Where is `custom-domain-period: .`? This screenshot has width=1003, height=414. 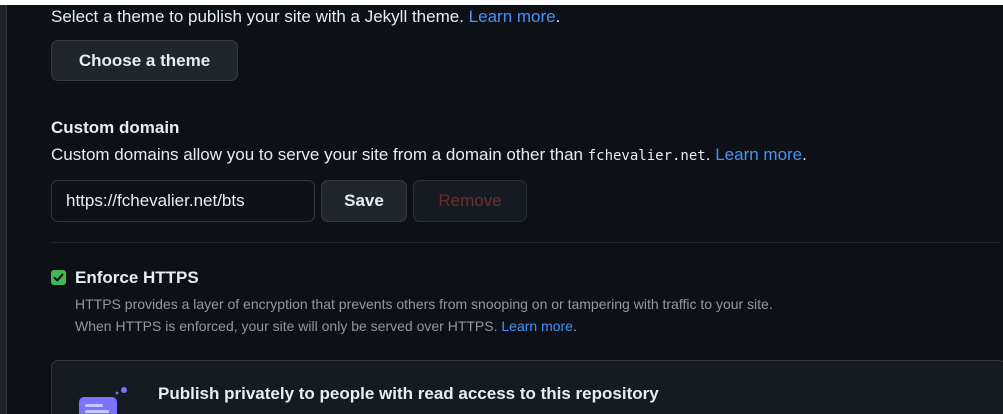 custom-domain-period: . is located at coordinates (804, 154).